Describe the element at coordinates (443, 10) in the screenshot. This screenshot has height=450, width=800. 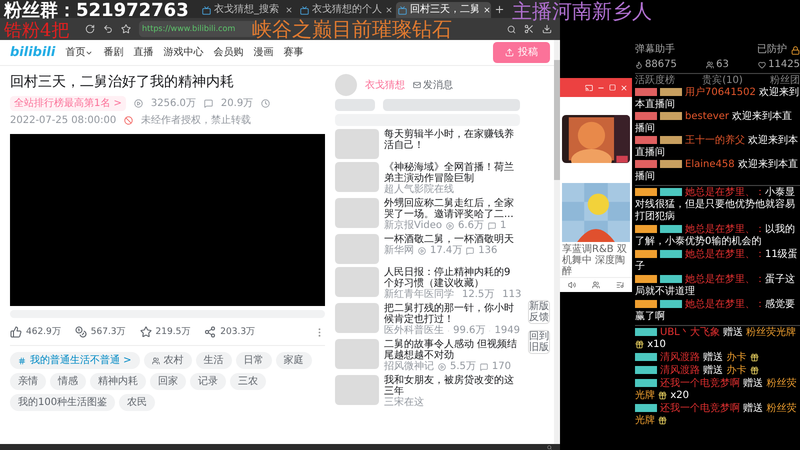
I see `browser-tab: 回村三天，二舅` at that location.